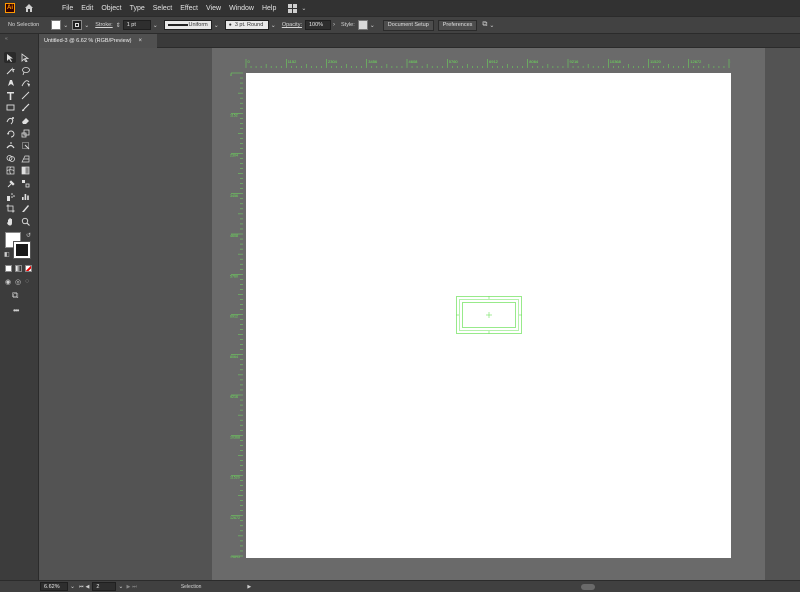  Describe the element at coordinates (249, 25) in the screenshot. I see `brush-value: 3 pt. Round` at that location.